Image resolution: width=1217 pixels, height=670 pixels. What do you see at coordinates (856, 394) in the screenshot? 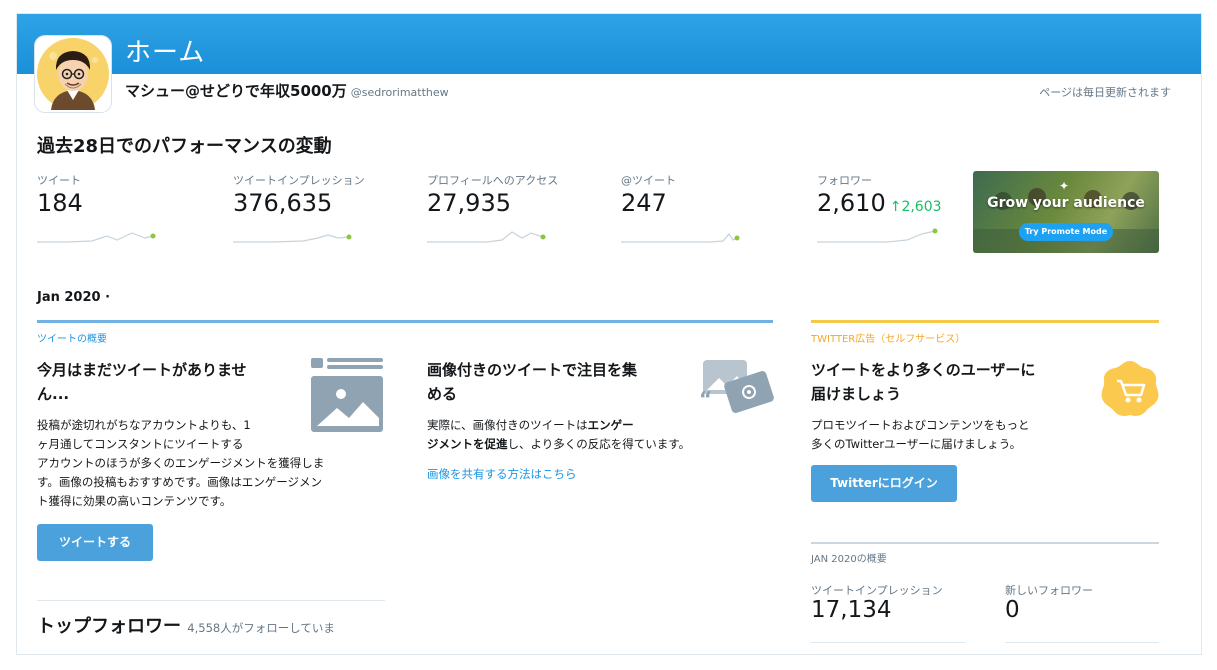
I see `ads-title-line2: 届けましょう` at bounding box center [856, 394].